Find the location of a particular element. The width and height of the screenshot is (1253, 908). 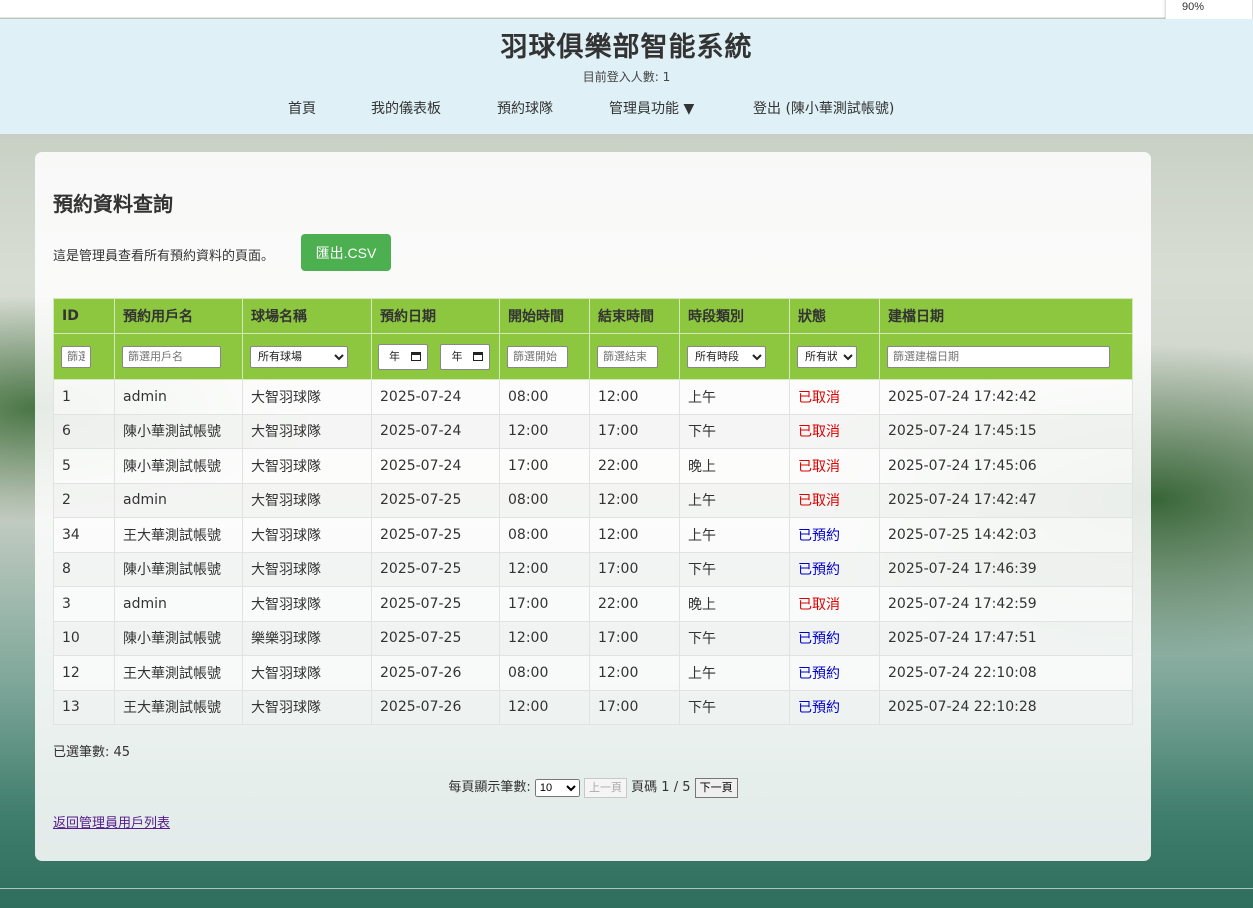

nav-book-team: 預約球隊 is located at coordinates (525, 108).